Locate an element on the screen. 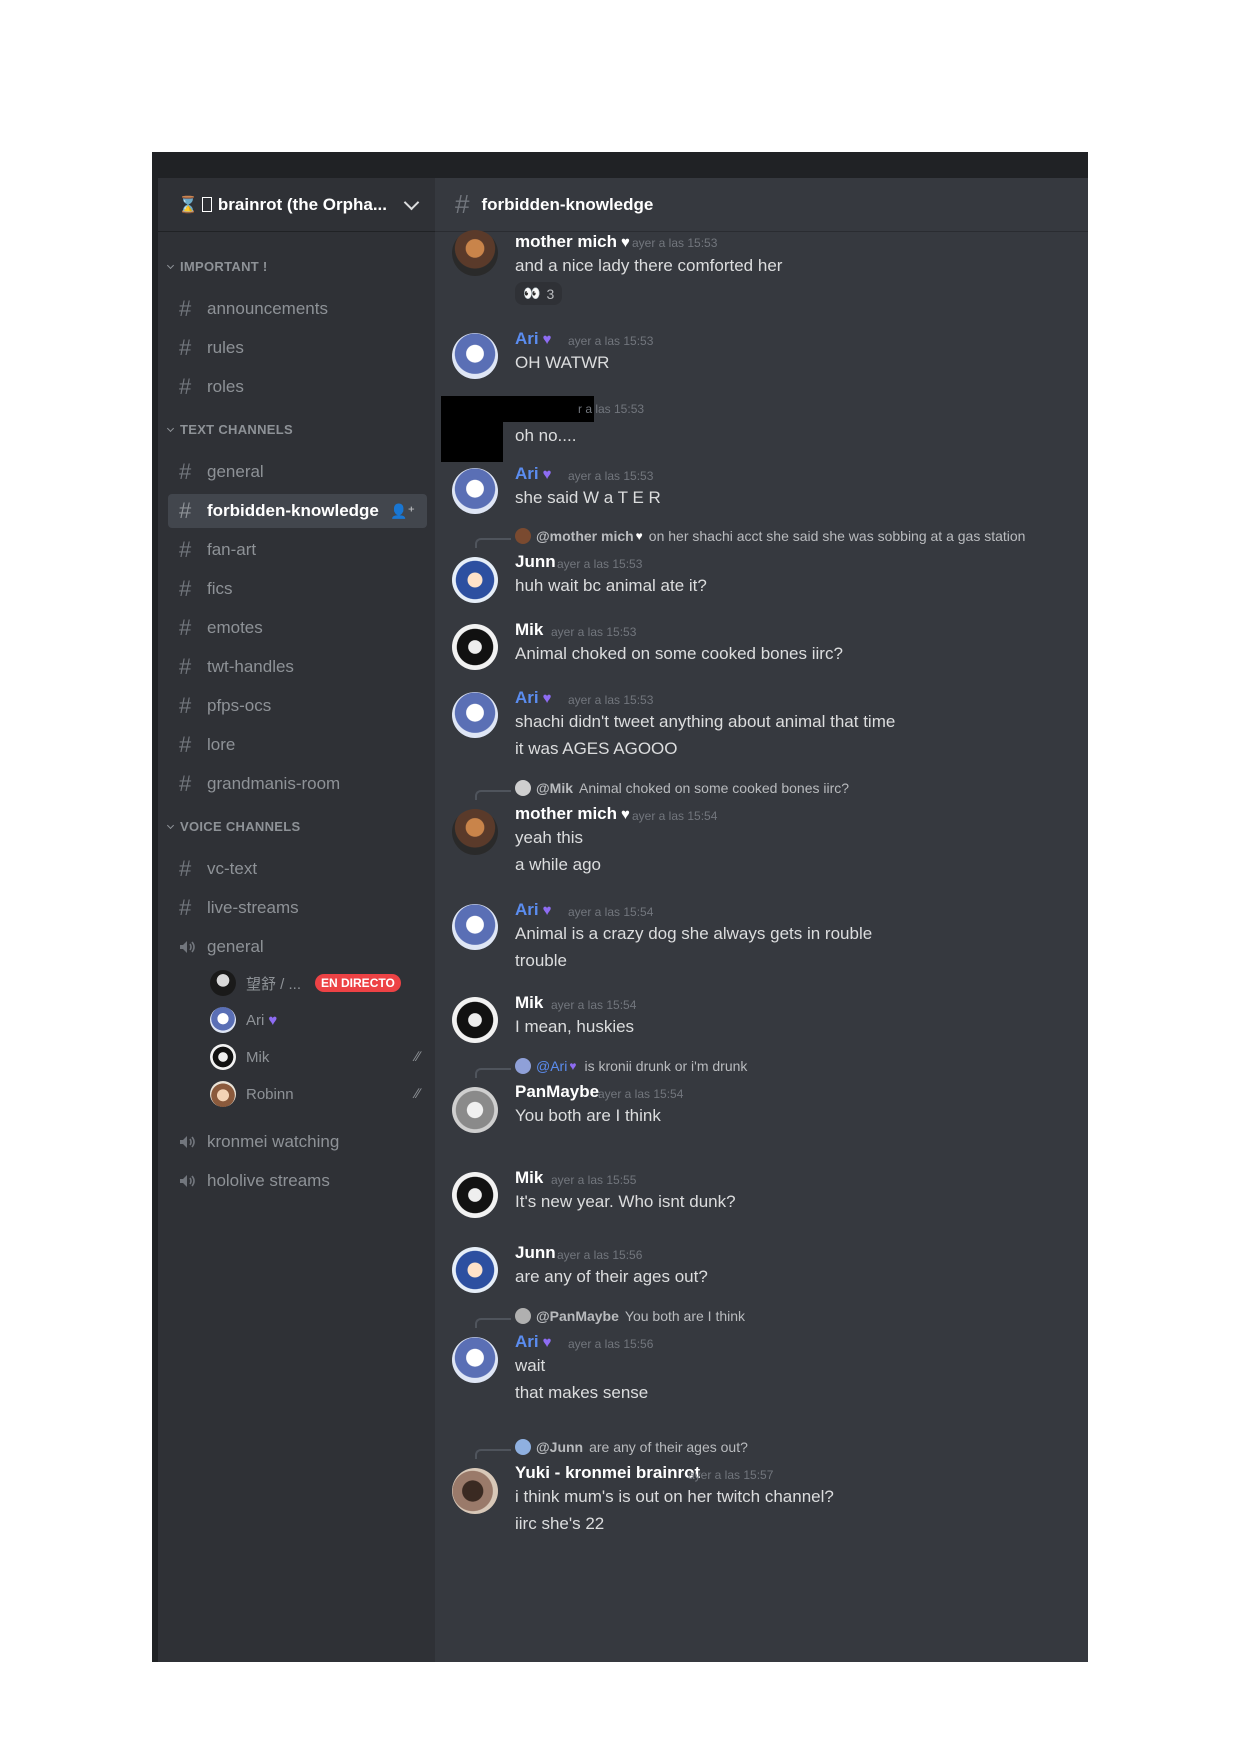 The width and height of the screenshot is (1242, 1755). message-text: huh wait bc animal ate it? is located at coordinates (611, 585).